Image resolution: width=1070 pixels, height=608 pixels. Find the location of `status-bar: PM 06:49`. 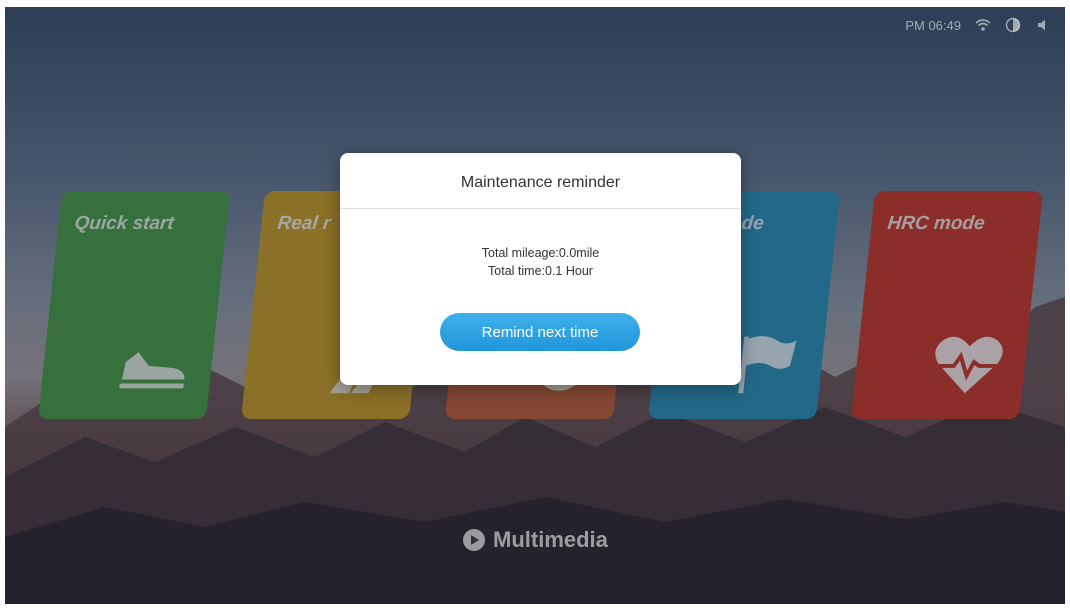

status-bar: PM 06:49 is located at coordinates (978, 25).